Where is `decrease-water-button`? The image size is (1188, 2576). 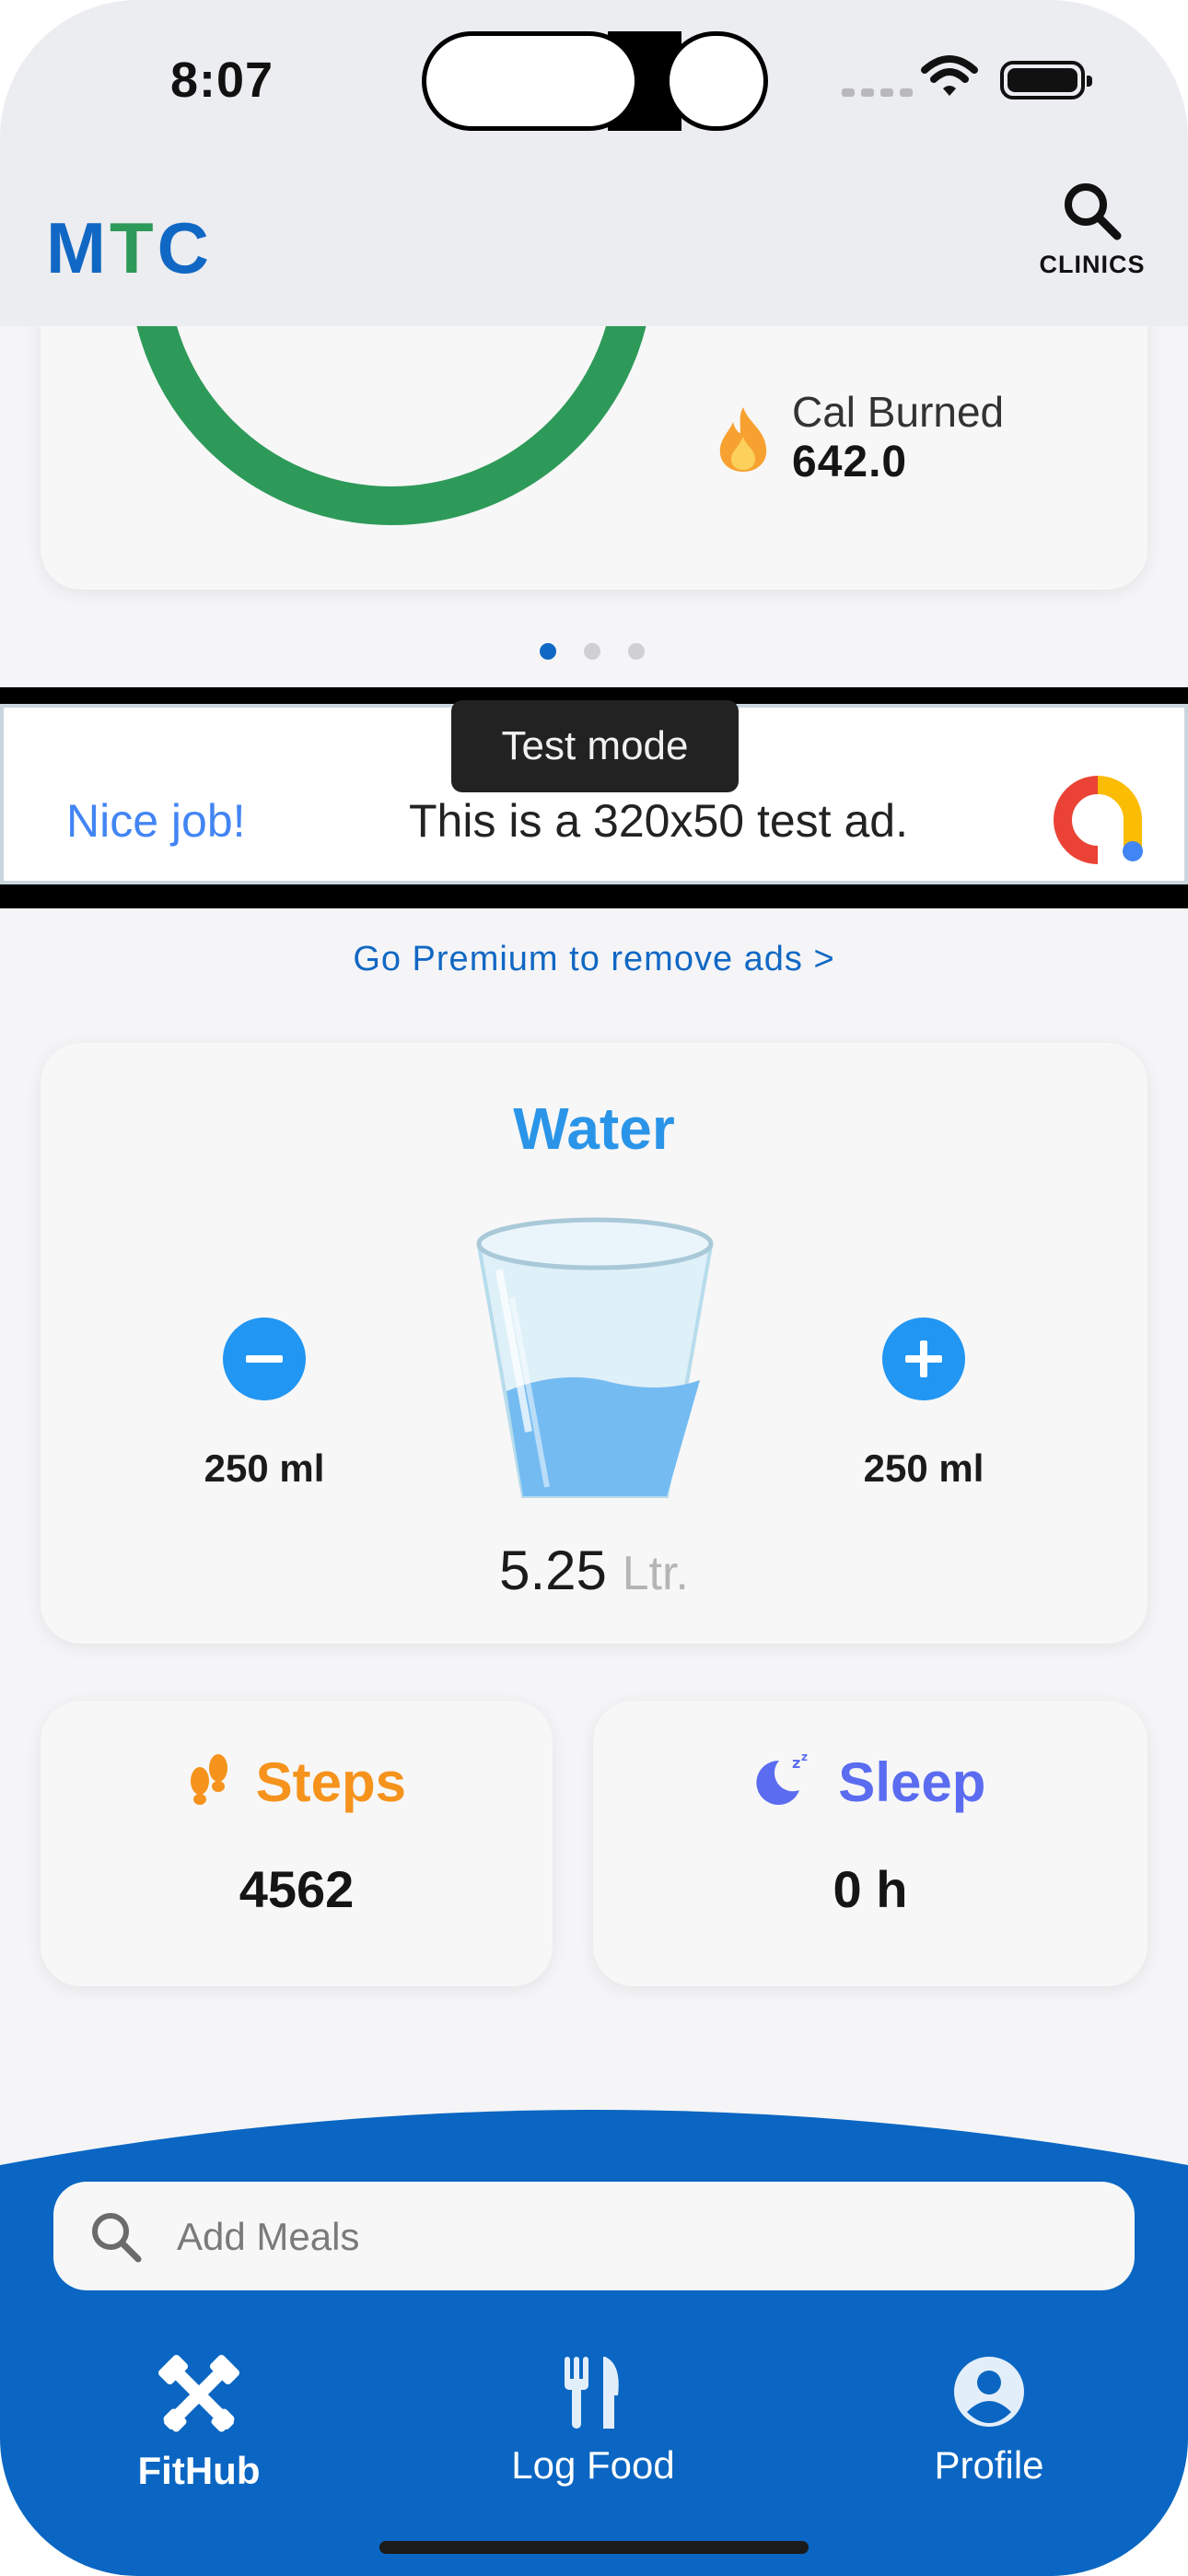
decrease-water-button is located at coordinates (264, 1358).